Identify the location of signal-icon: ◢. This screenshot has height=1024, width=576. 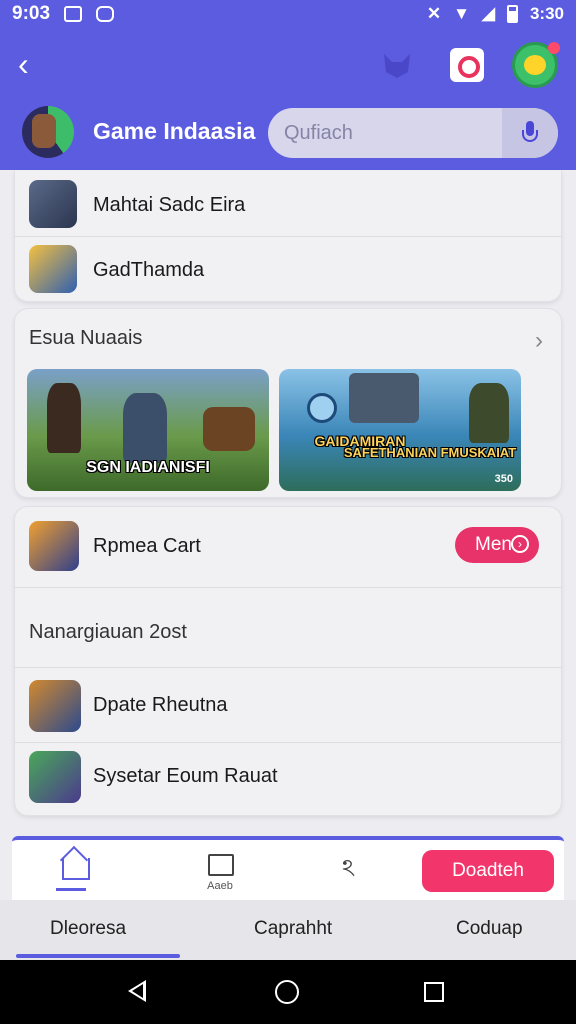
(488, 13).